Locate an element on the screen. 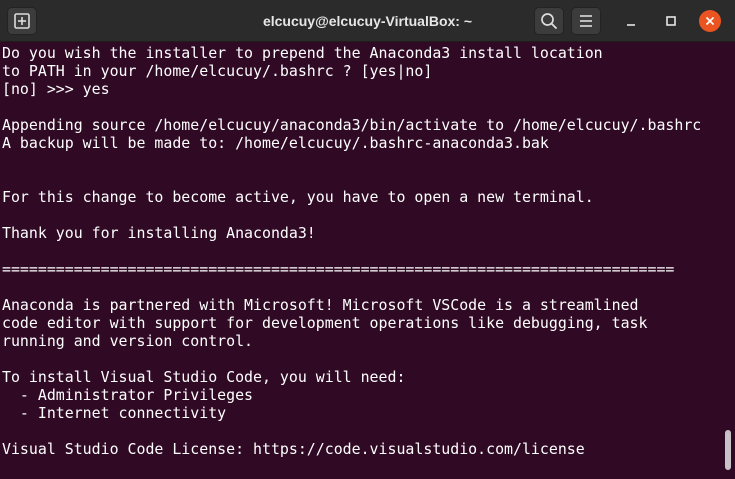 The width and height of the screenshot is (735, 479). terminal-line: Thank you for installing Anaconda3! is located at coordinates (159, 233).